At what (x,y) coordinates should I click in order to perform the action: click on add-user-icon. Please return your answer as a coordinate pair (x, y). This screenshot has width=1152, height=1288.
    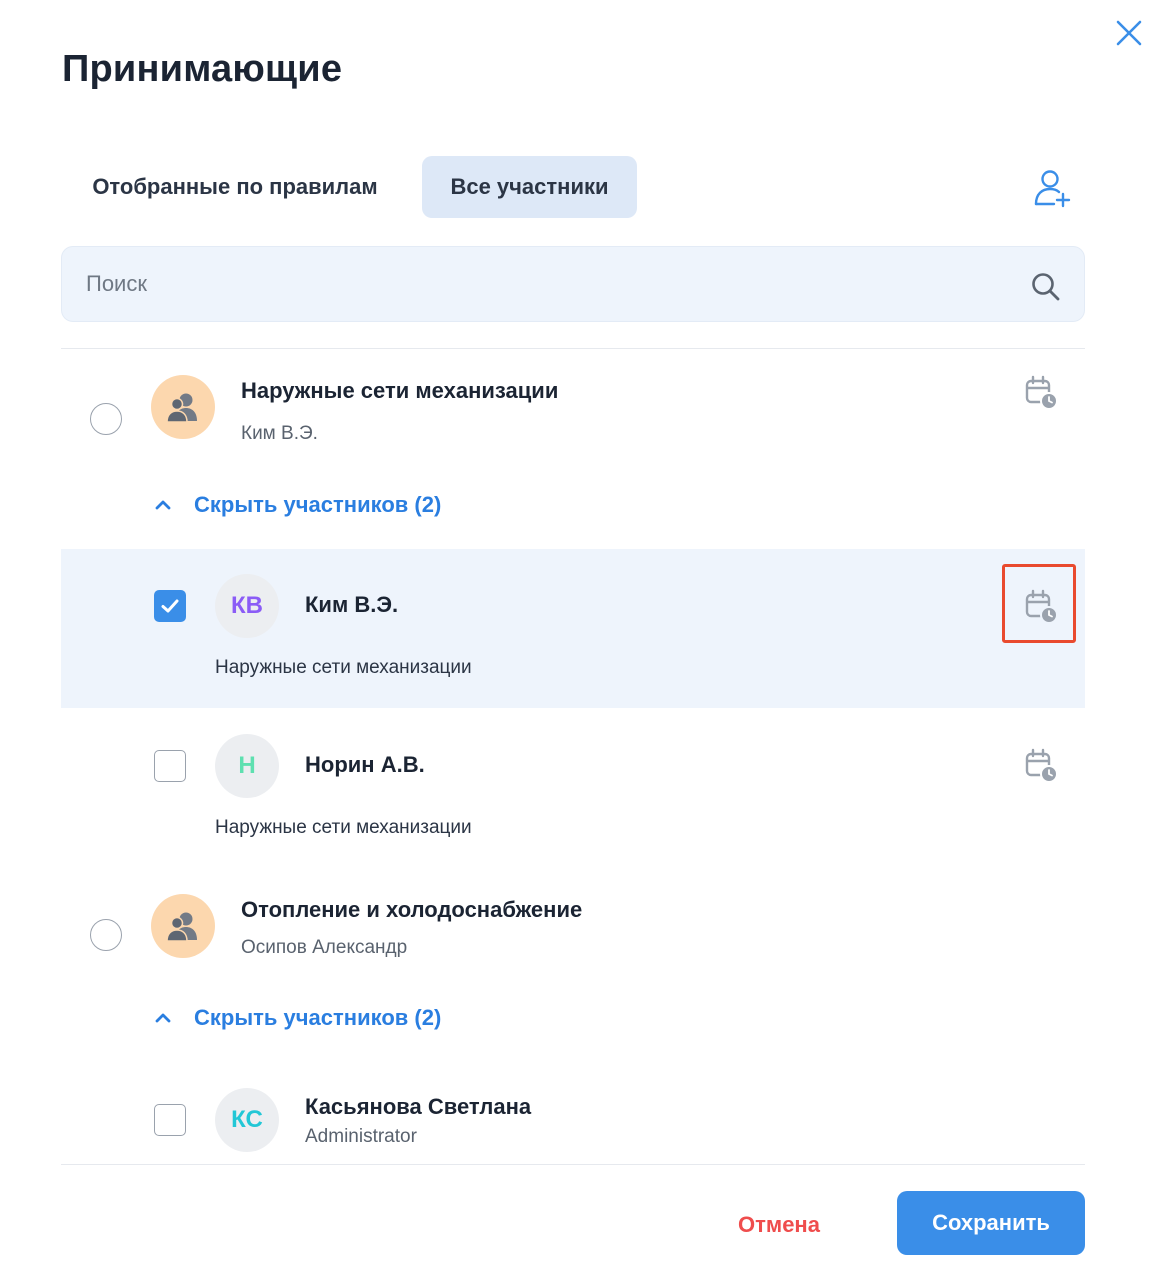
    Looking at the image, I should click on (1052, 188).